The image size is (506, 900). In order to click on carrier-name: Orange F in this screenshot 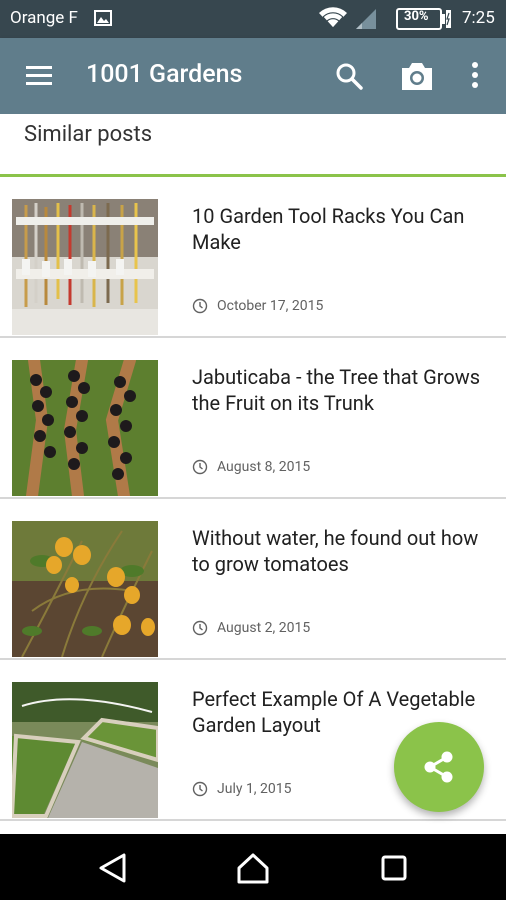, I will do `click(44, 18)`.